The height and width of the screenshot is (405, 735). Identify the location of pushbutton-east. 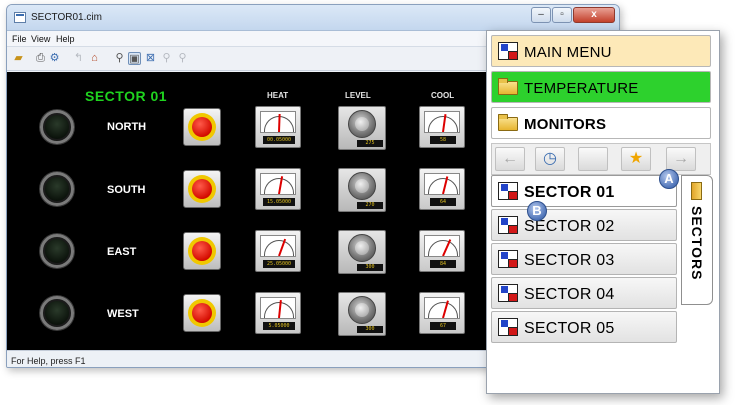
(202, 251).